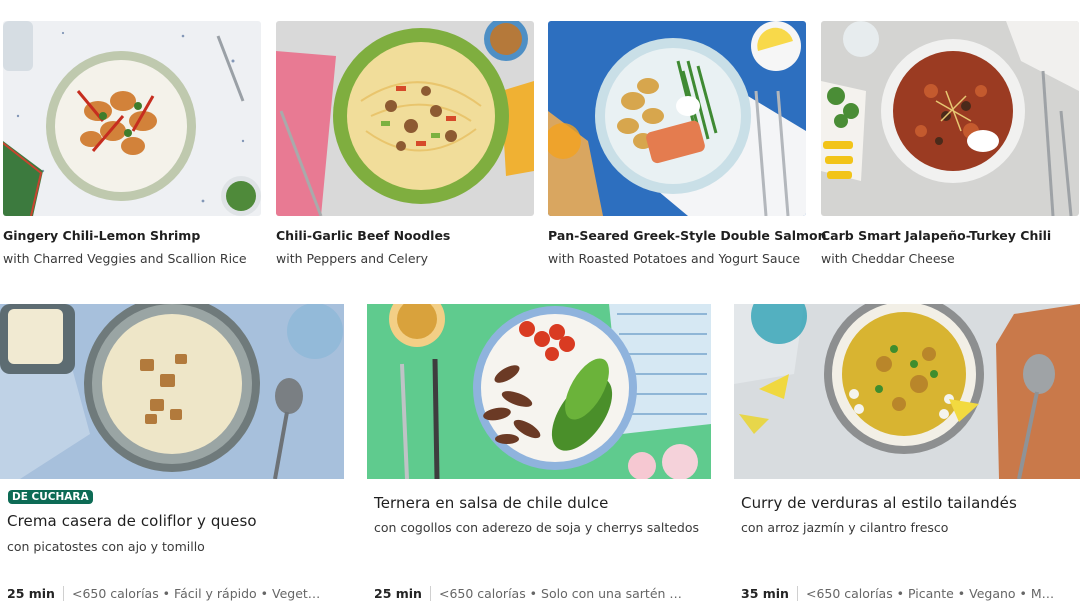 The width and height of the screenshot is (1080, 608). Describe the element at coordinates (363, 235) in the screenshot. I see `recipe-title: Chili-Garlic Beef Noodles` at that location.